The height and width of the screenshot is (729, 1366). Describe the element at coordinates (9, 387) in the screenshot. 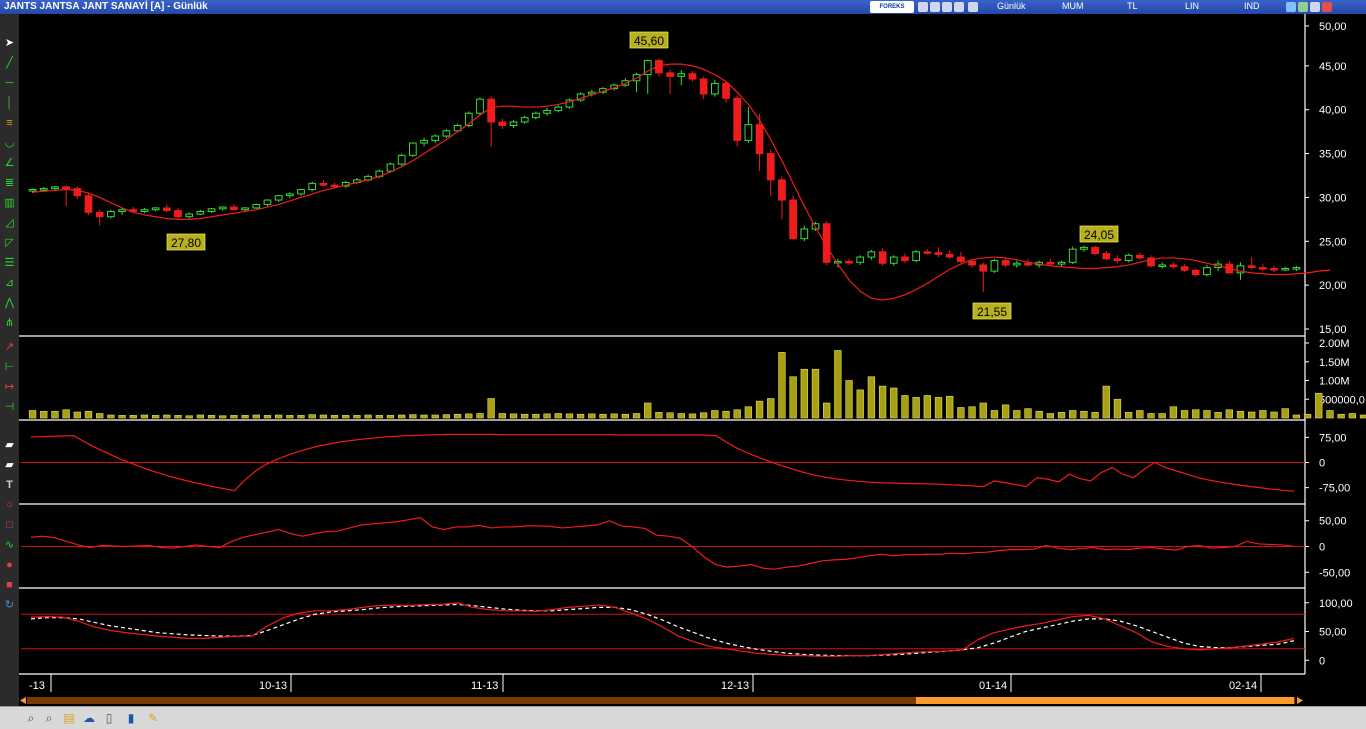

I see `arrow-right-icon: ↦` at that location.